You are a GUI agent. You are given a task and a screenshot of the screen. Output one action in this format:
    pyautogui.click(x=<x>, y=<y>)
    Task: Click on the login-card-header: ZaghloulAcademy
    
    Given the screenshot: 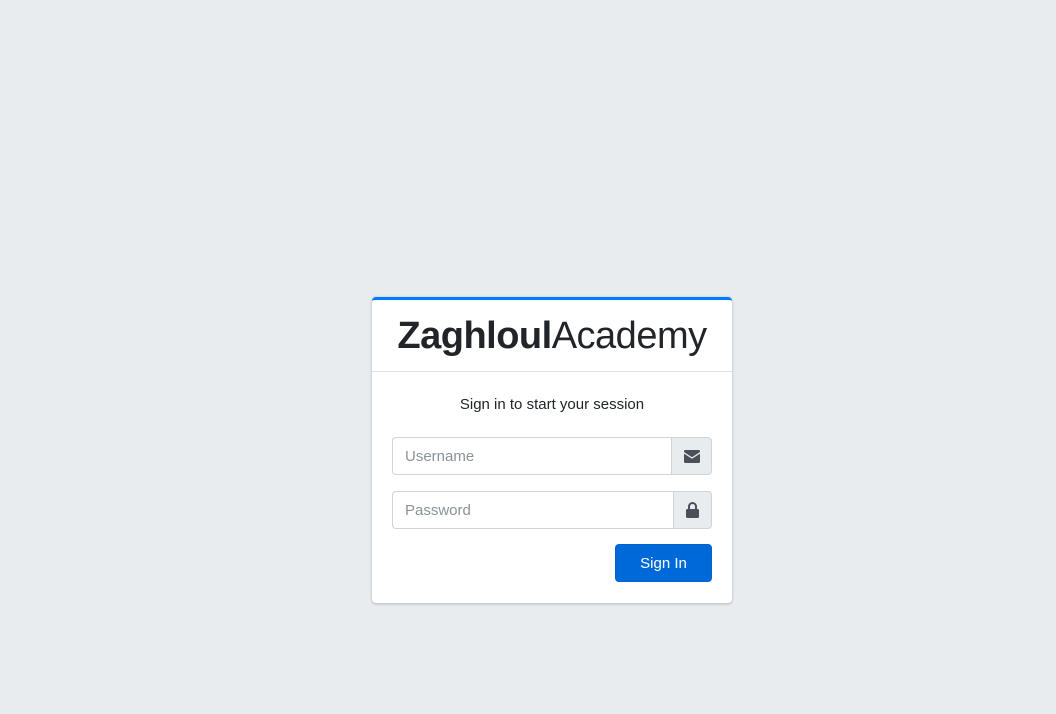 What is the action you would take?
    pyautogui.click(x=552, y=336)
    